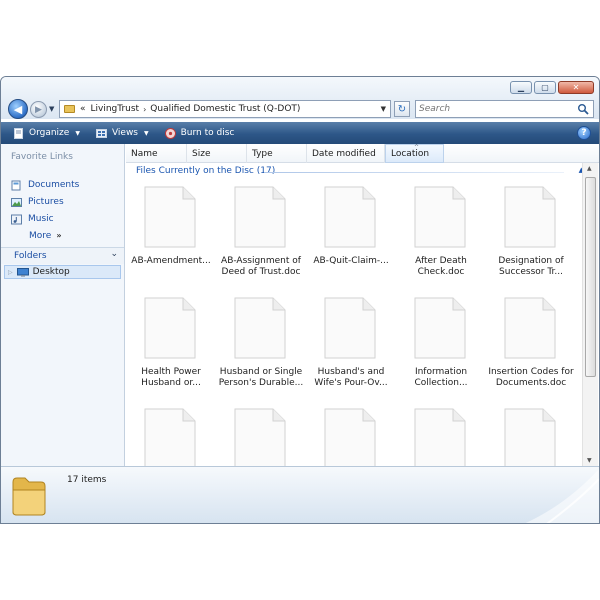 The height and width of the screenshot is (600, 600). I want to click on breadcrumb-livingtrust: LivingTrust, so click(115, 109).